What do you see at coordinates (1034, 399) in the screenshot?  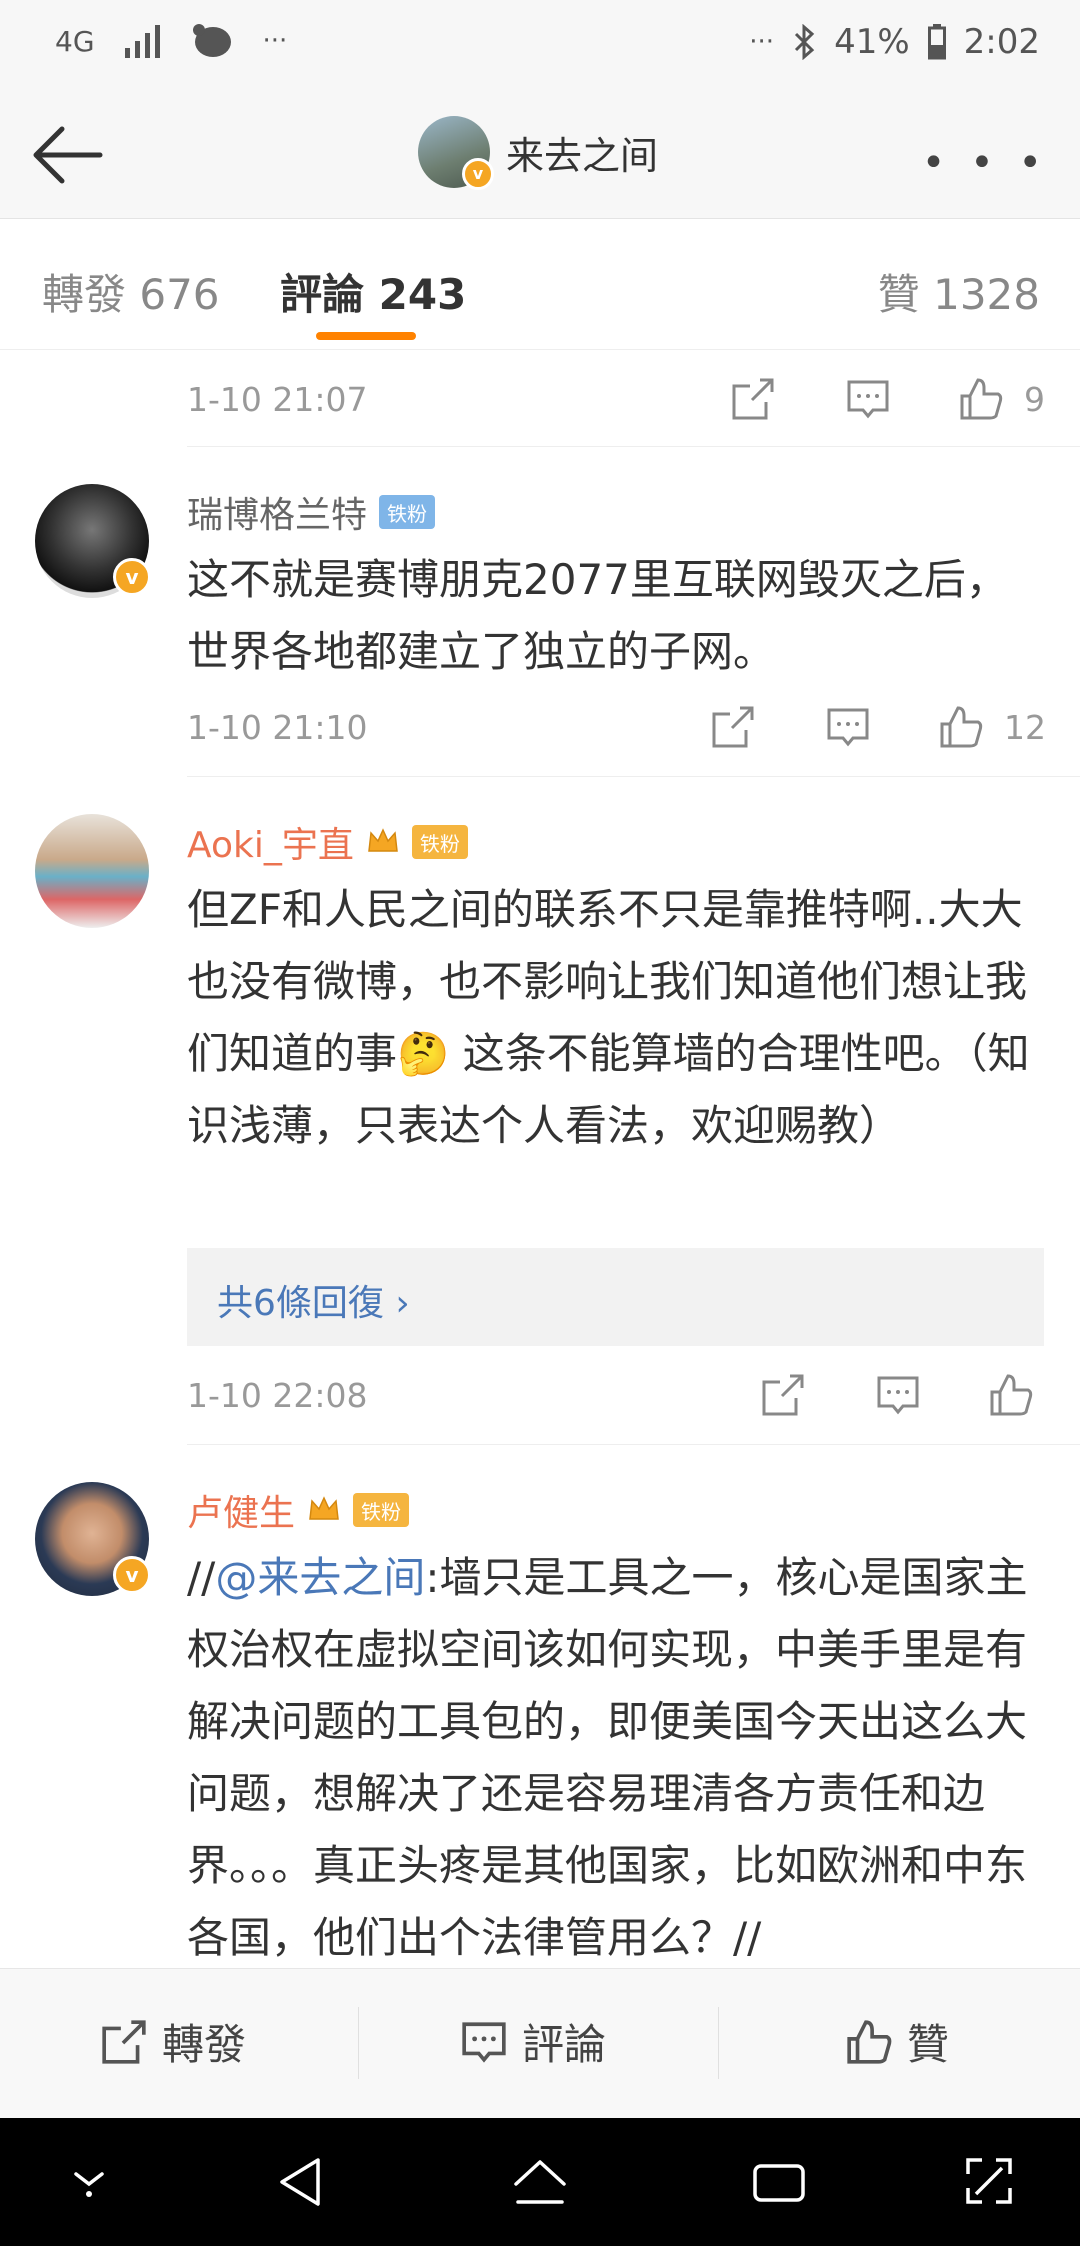 I see `like-count: 9` at bounding box center [1034, 399].